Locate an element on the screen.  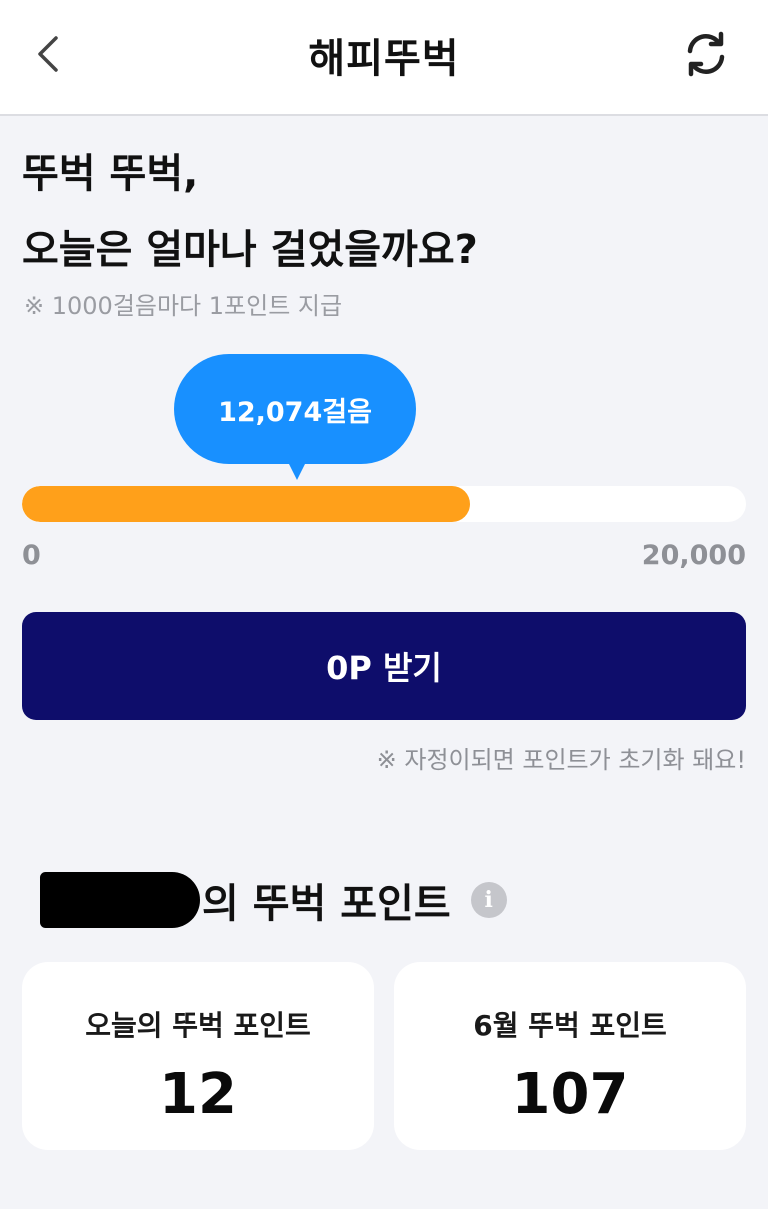
redacted-username is located at coordinates (120, 900).